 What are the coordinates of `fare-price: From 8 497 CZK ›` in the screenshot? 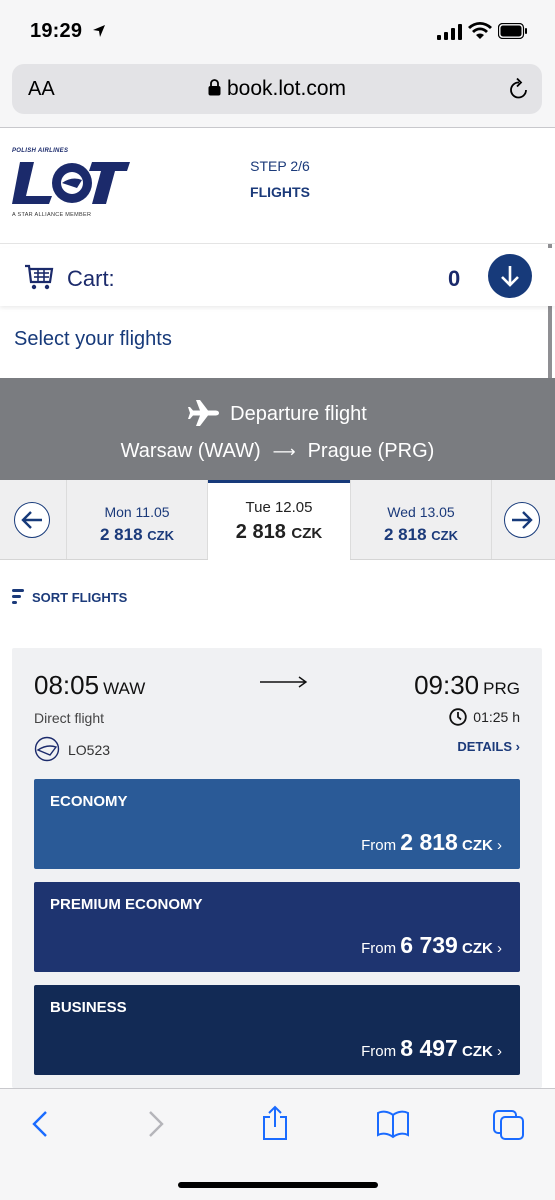 It's located at (431, 1048).